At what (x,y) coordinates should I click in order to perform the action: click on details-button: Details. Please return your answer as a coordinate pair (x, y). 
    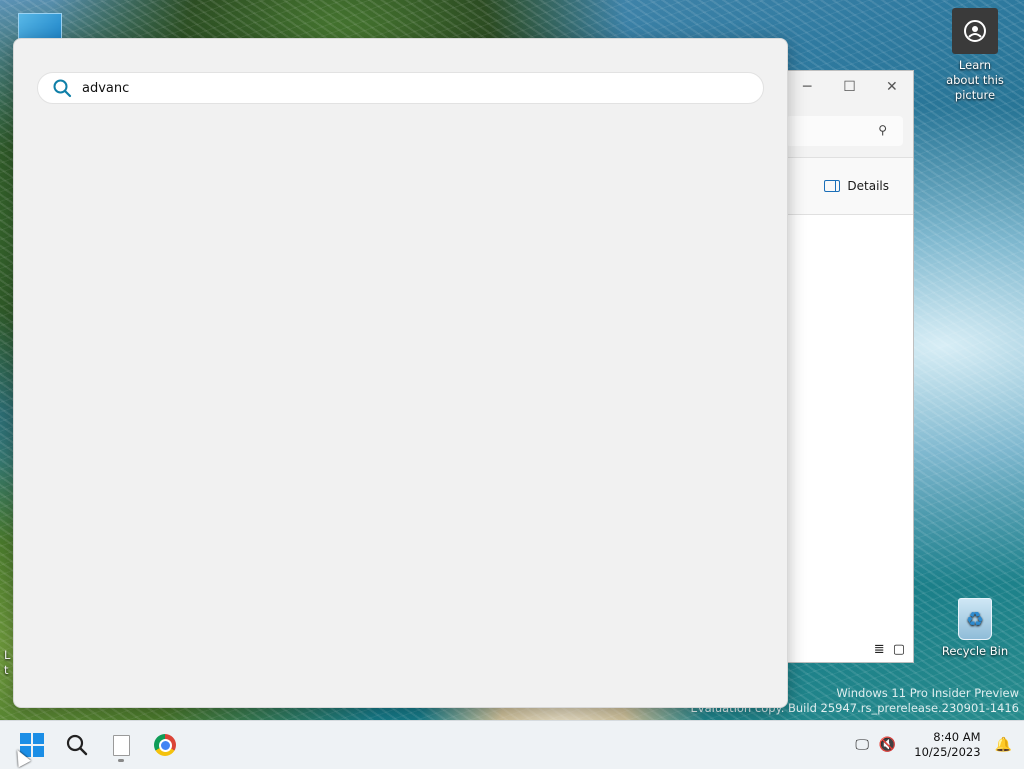
    Looking at the image, I should click on (868, 186).